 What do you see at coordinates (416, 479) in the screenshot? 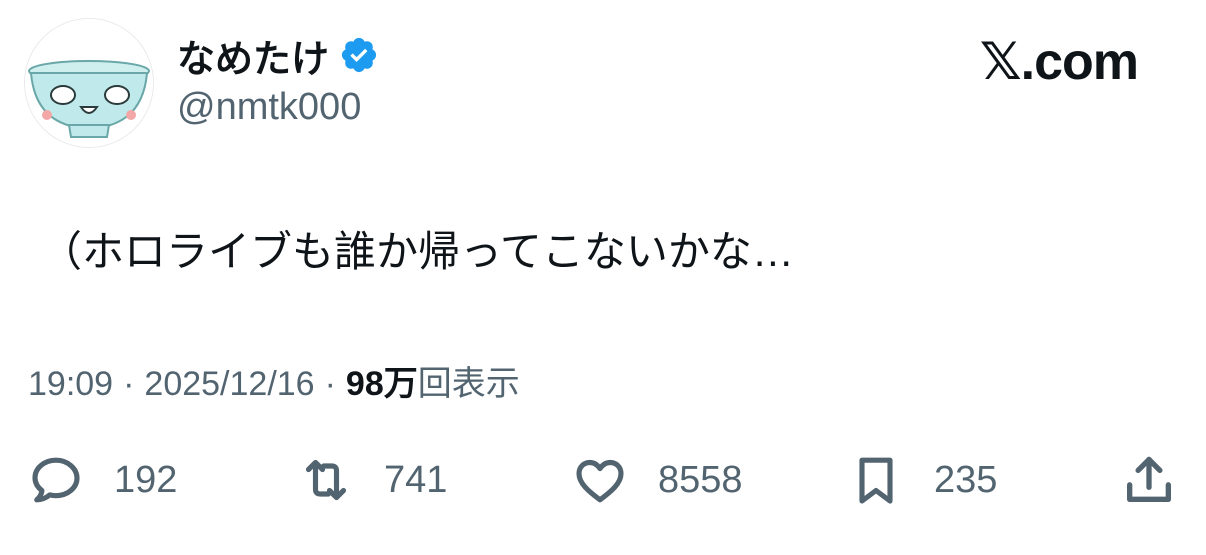
I see `repost-count: 741` at bounding box center [416, 479].